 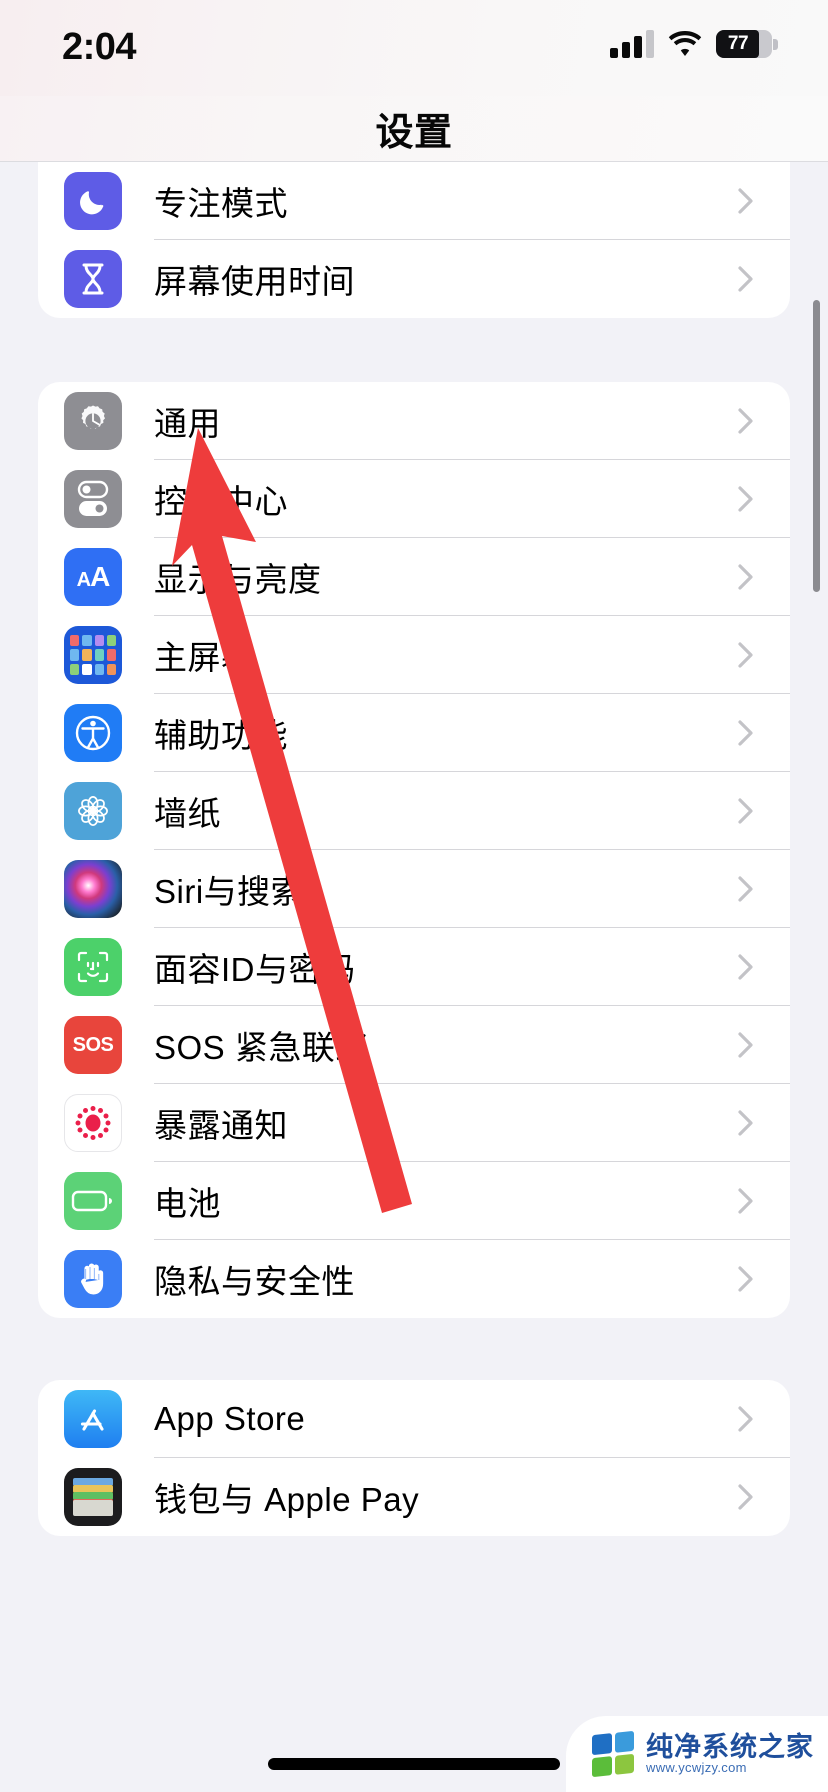 I want to click on app-store-icon, so click(x=93, y=1419).